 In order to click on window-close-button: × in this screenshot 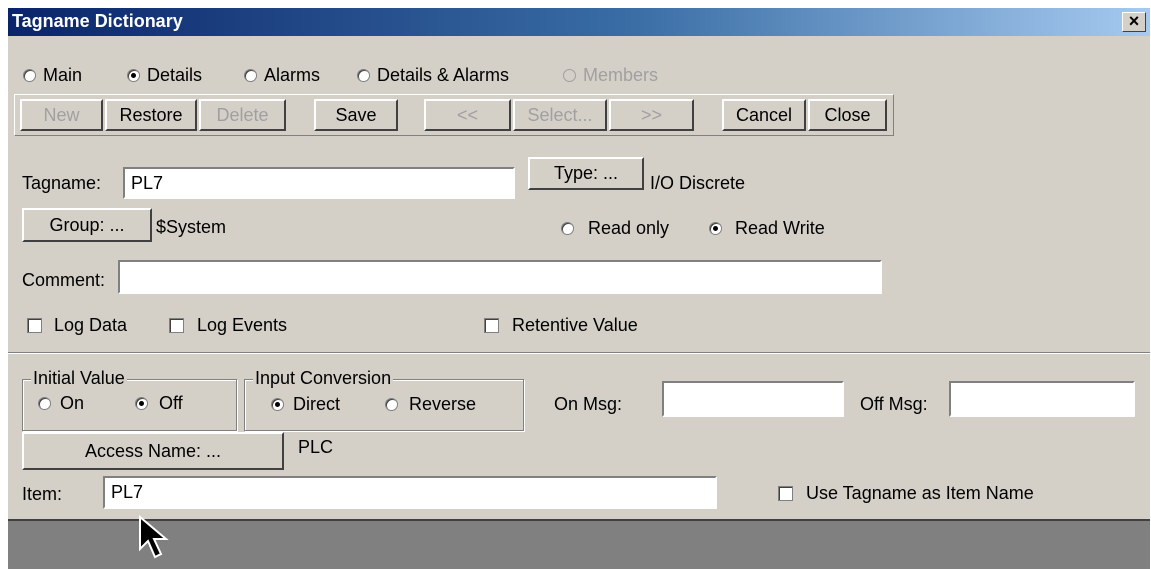, I will do `click(1134, 22)`.